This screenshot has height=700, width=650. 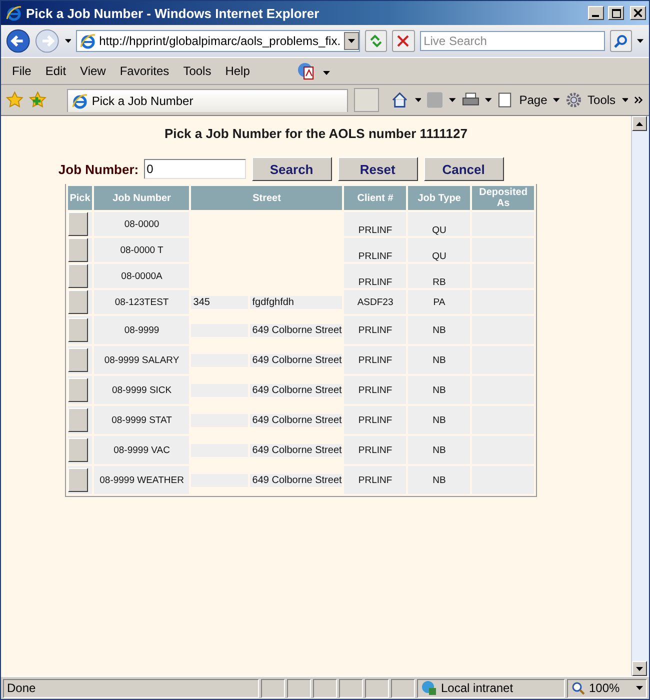 I want to click on form-button: Search, so click(x=292, y=169).